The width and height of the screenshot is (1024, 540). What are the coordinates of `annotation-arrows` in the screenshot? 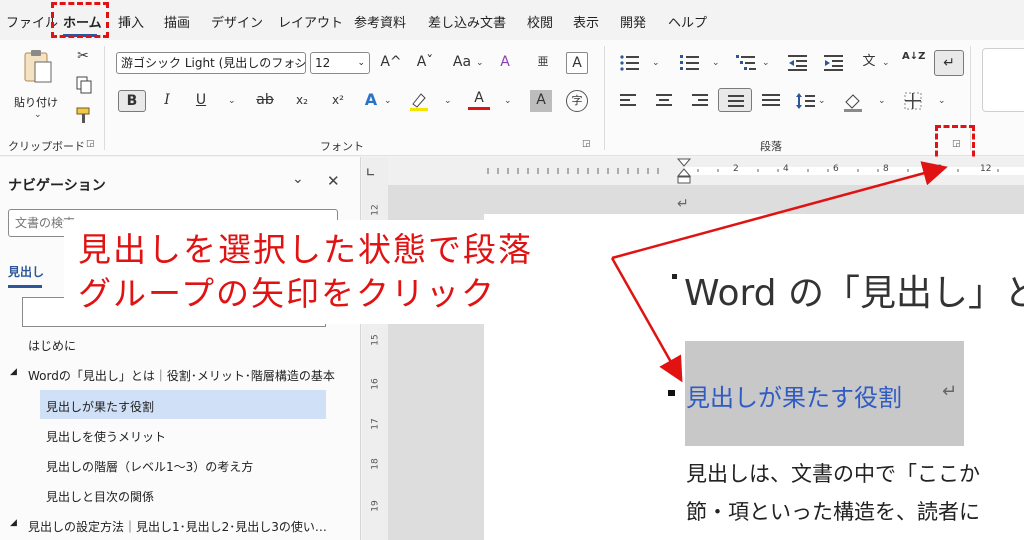 It's located at (779, 272).